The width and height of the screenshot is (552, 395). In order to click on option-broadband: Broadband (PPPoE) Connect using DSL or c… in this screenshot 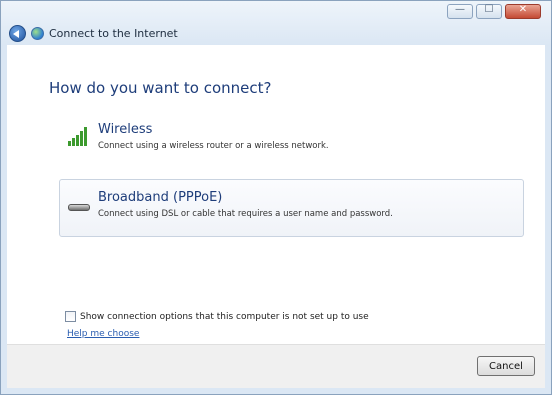, I will do `click(291, 208)`.